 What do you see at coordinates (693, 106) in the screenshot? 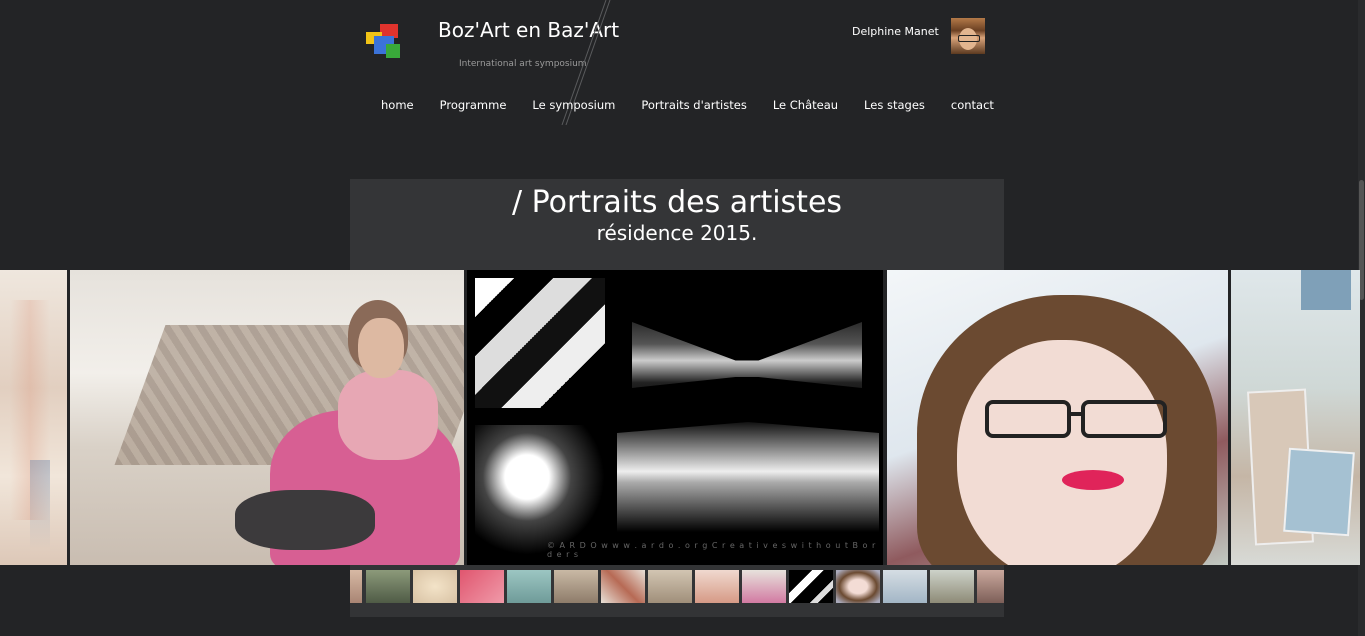
I see `nav-portraits: Portraits d'artistes` at bounding box center [693, 106].